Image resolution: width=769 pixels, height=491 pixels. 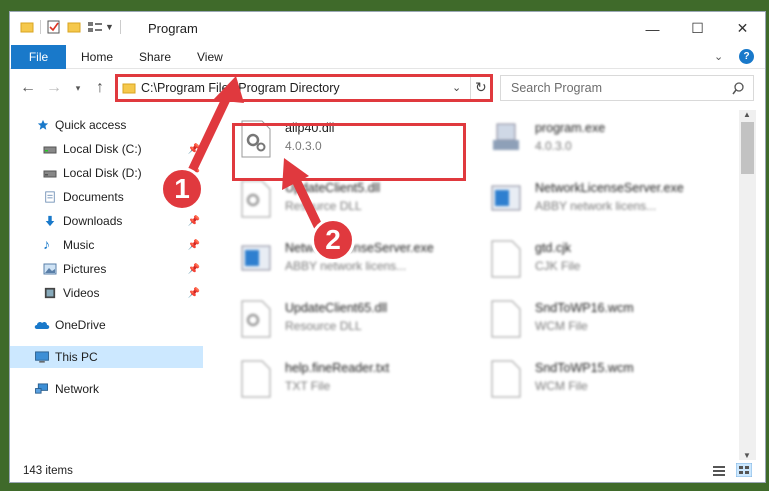 I want to click on file-item: SndToWP16.wcm WCM File, so click(x=608, y=322).